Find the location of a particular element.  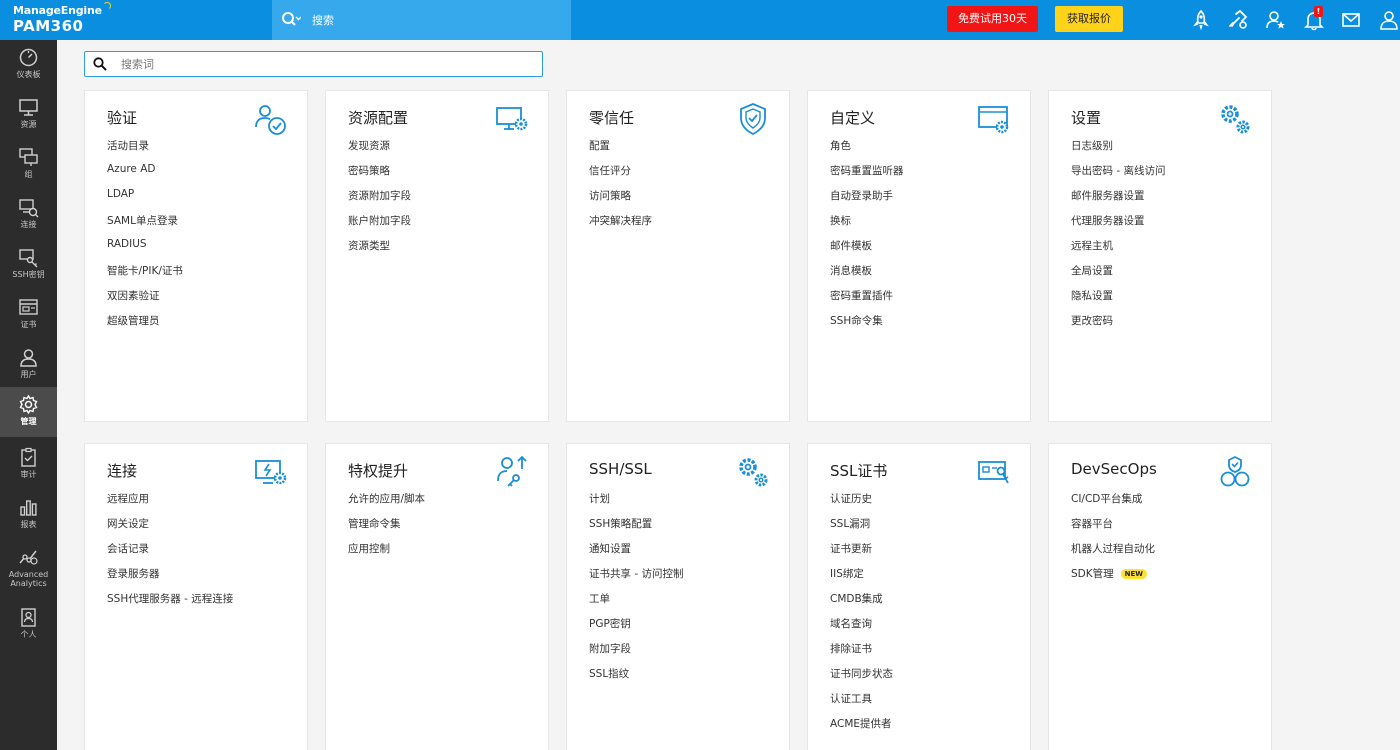

menu-link: CMDB集成 is located at coordinates (861, 603).